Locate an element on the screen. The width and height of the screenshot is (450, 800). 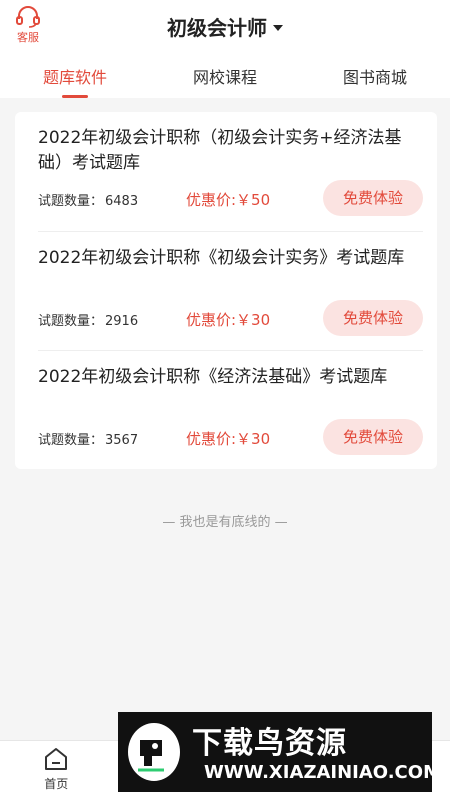
tabbar-item-home: 首页 is located at coordinates (56, 770).